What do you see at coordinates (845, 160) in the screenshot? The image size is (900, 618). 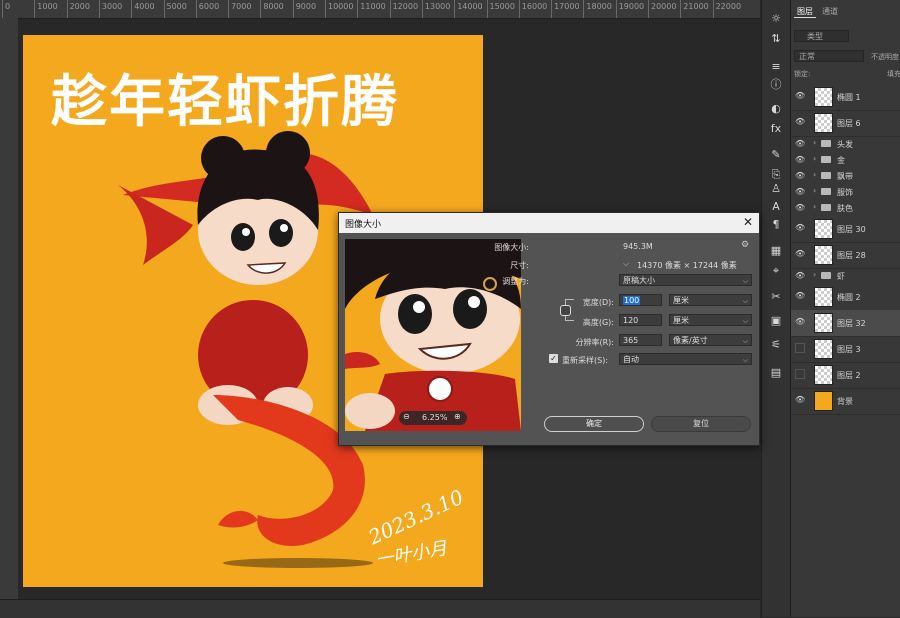 I see `layer-group-row: 👁 › 金` at bounding box center [845, 160].